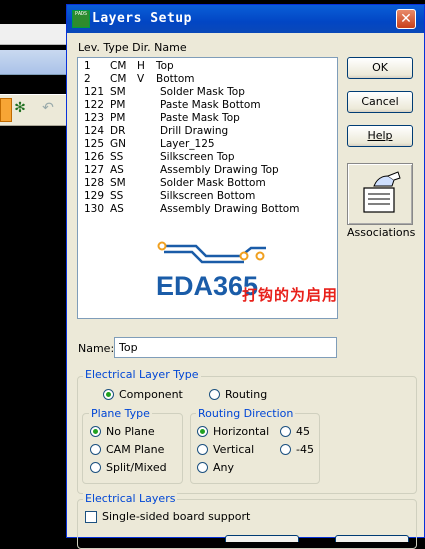 This screenshot has height=549, width=425. I want to click on electrical-layers-legend: Electrical Layers, so click(130, 498).